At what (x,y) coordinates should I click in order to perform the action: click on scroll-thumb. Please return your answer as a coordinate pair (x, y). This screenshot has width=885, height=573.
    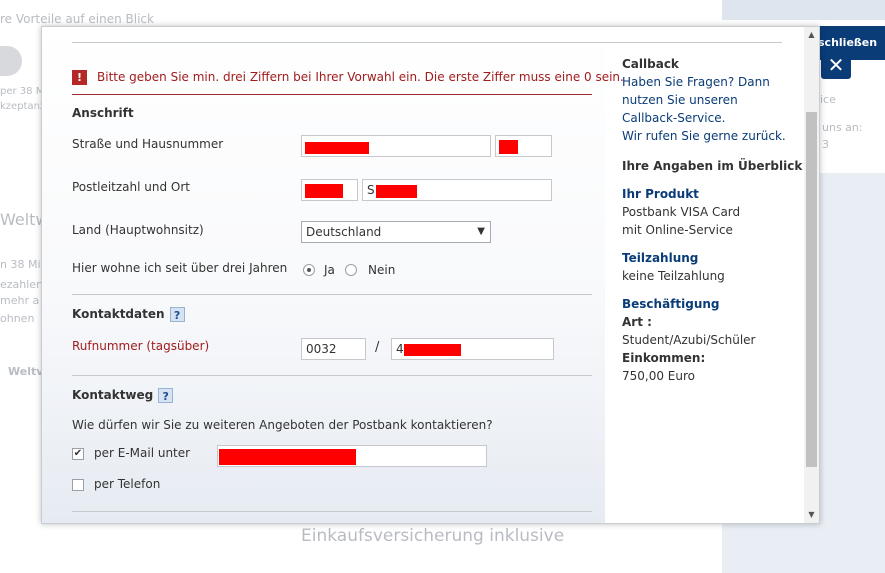
    Looking at the image, I should click on (811, 289).